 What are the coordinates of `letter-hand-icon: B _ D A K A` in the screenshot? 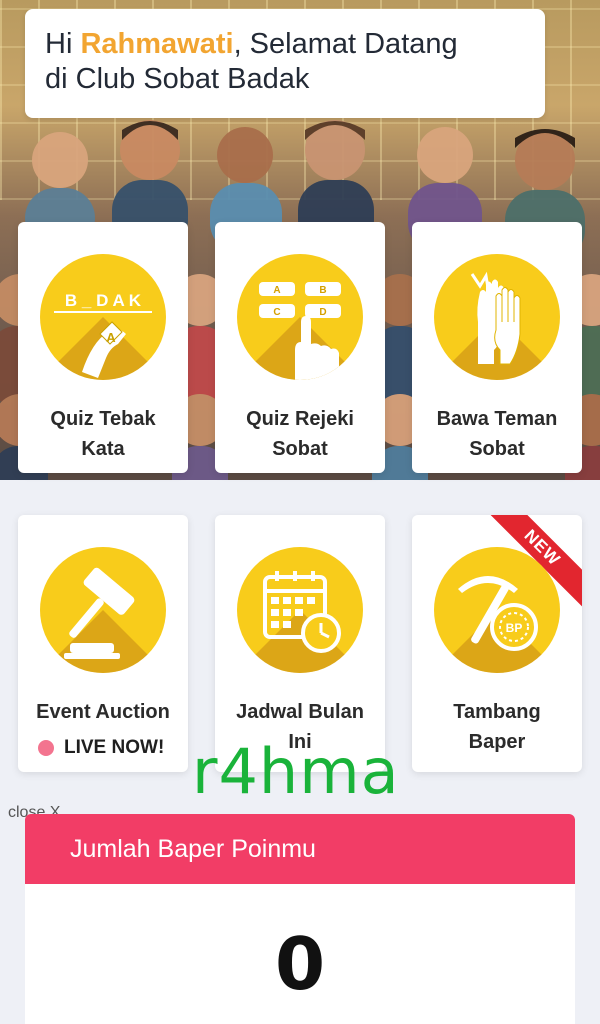 It's located at (103, 317).